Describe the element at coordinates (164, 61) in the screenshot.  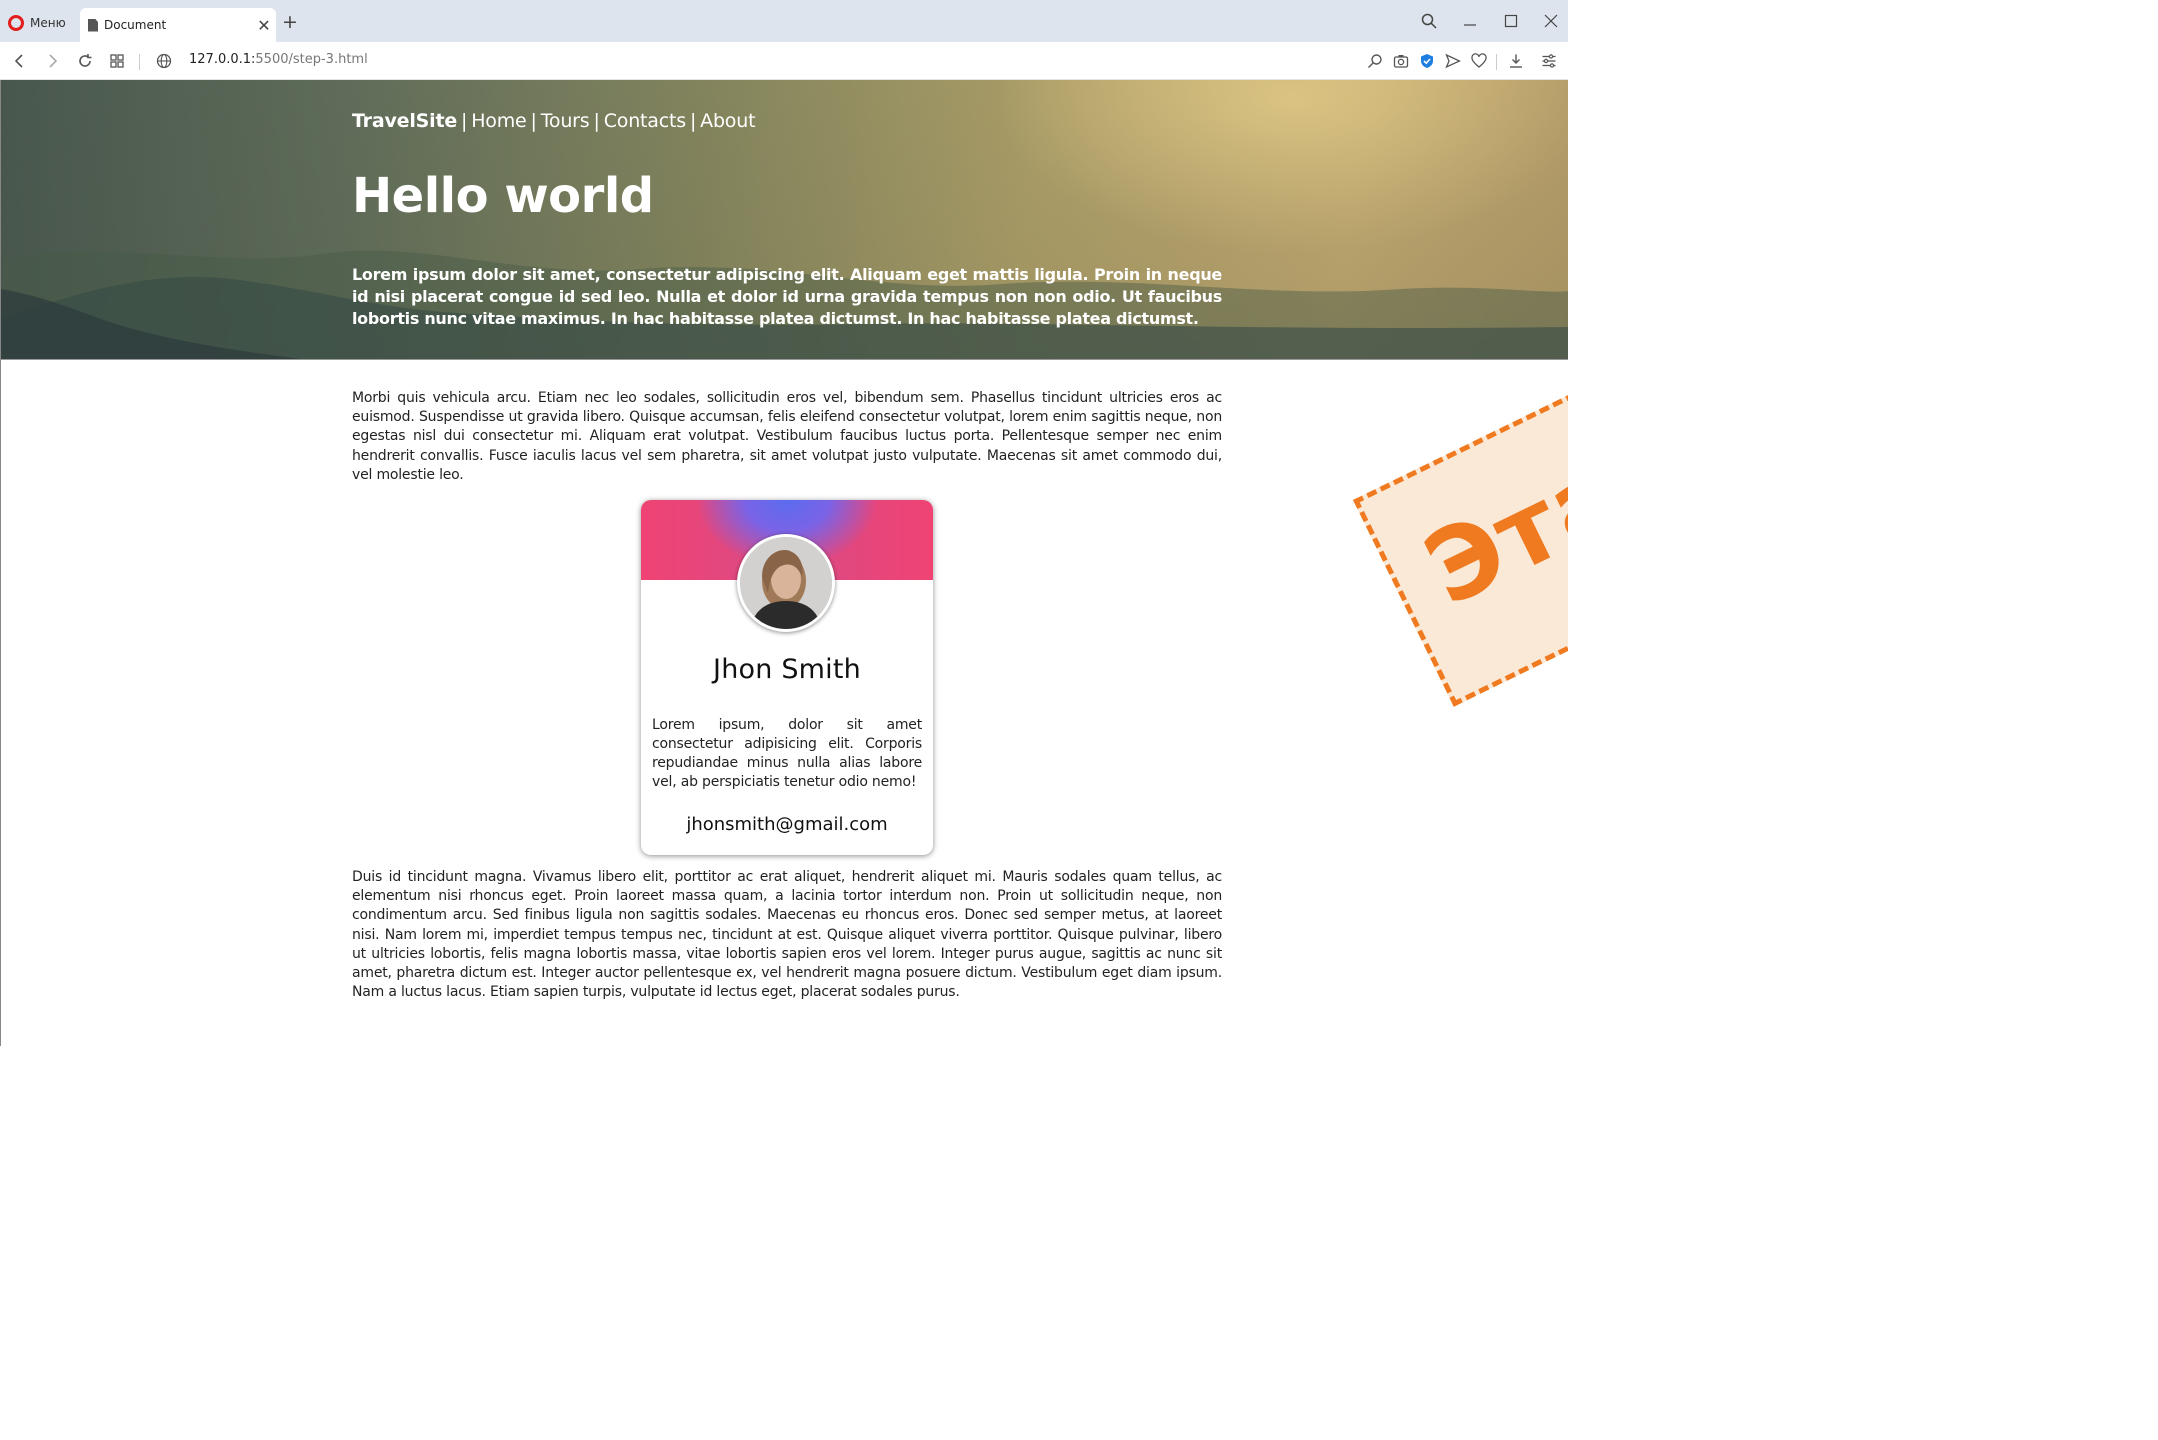
I see `globe-icon` at that location.